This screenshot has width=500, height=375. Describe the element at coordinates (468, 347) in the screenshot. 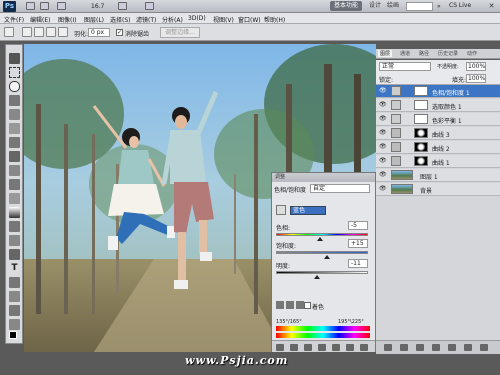

I see `new-layer-icon` at that location.